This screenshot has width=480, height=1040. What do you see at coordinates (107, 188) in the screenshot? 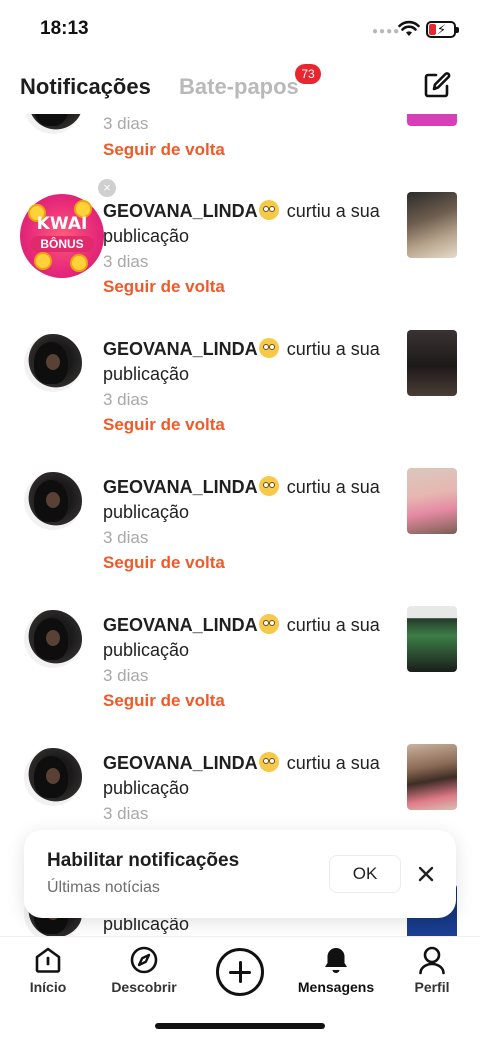
I see `close-icon: ×` at bounding box center [107, 188].